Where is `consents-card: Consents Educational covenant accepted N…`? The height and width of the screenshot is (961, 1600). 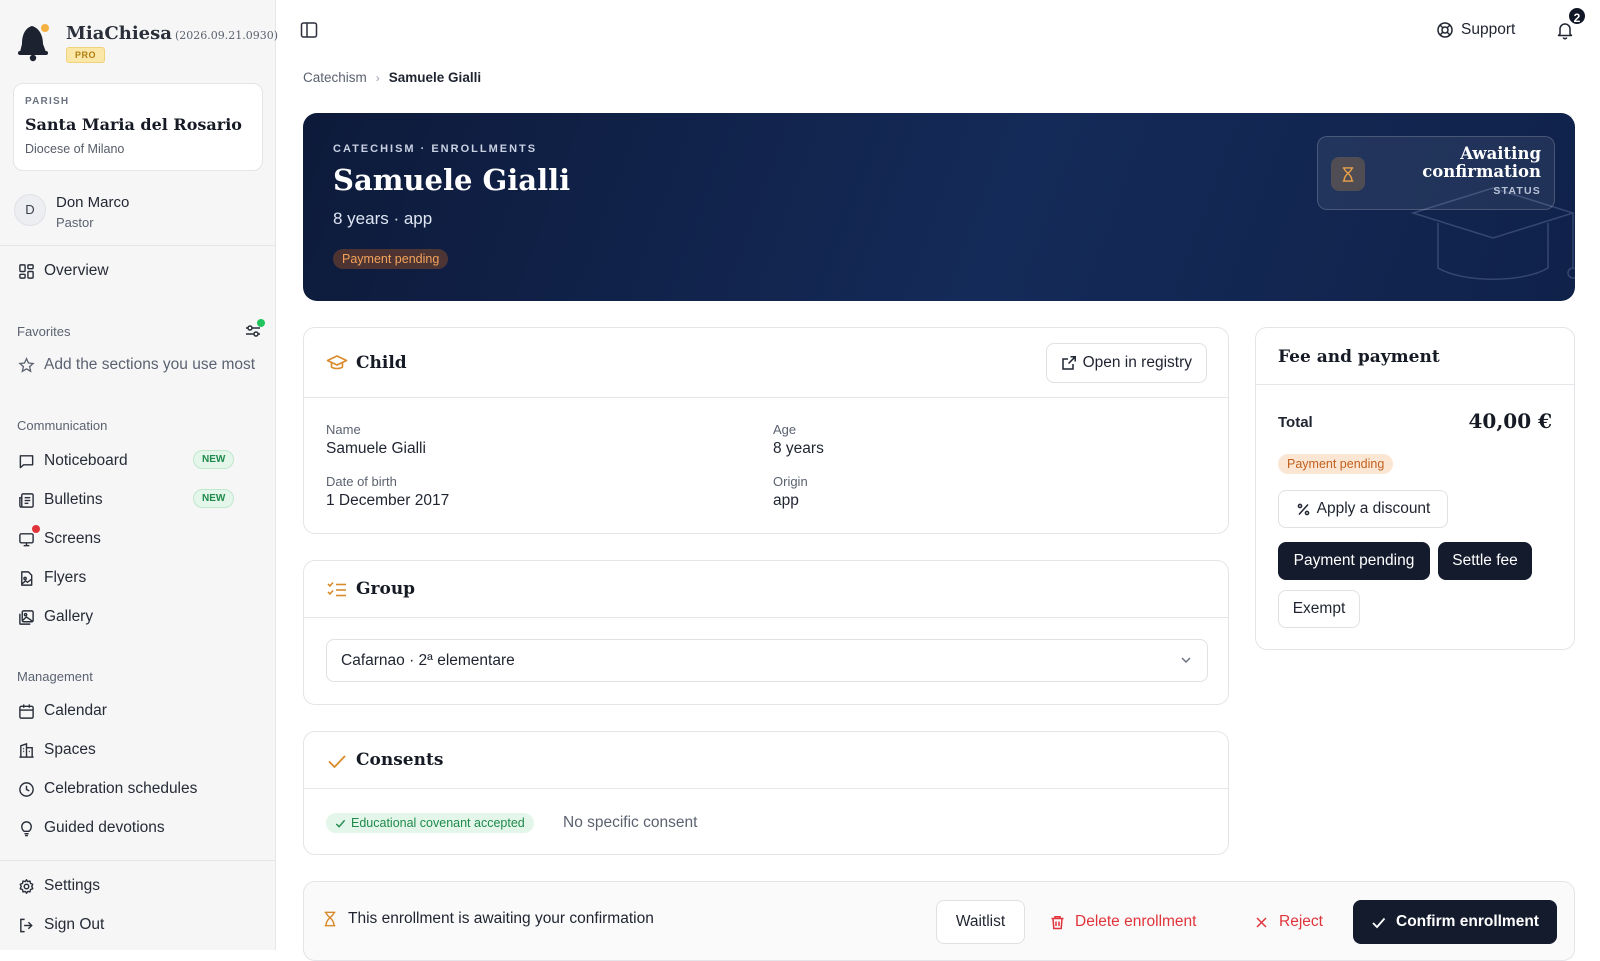 consents-card: Consents Educational covenant accepted N… is located at coordinates (766, 793).